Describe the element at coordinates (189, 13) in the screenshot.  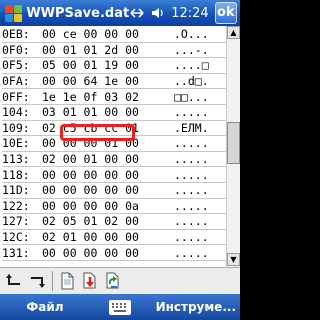
I see `clock: 12:24` at that location.